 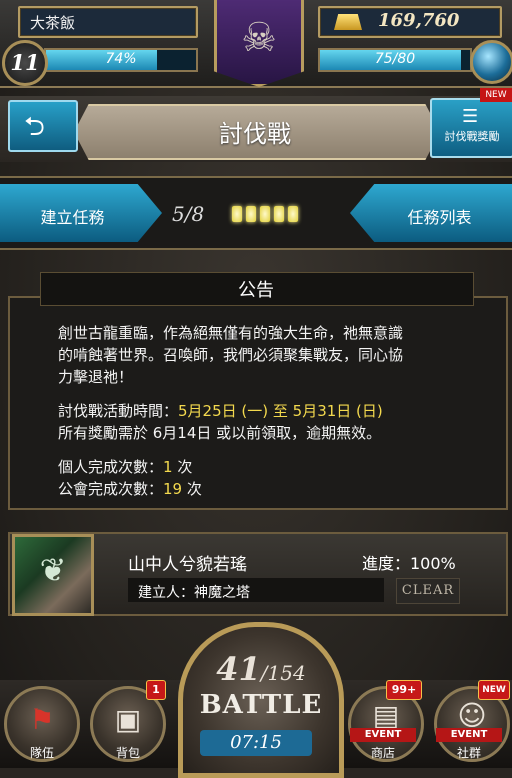 What do you see at coordinates (111, 467) in the screenshot?
I see `personal-count-label: 個人完成次數：` at bounding box center [111, 467].